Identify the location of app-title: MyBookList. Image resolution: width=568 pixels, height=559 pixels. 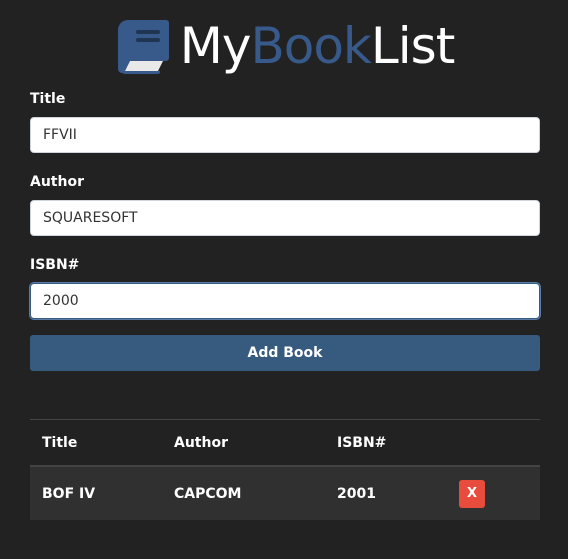
(318, 46).